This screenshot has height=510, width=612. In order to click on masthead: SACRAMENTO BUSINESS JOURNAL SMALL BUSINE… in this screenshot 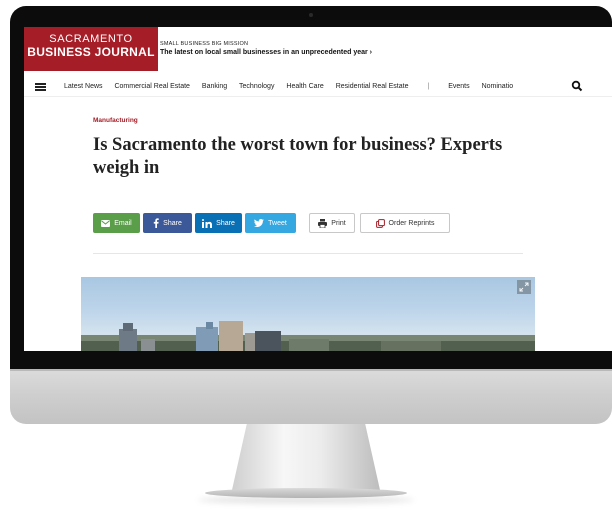, I will do `click(318, 49)`.